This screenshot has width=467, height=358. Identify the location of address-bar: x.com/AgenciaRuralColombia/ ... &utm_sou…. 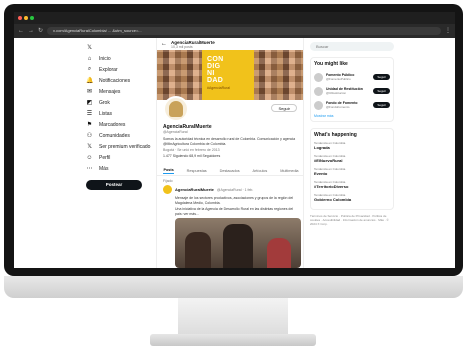
(244, 31).